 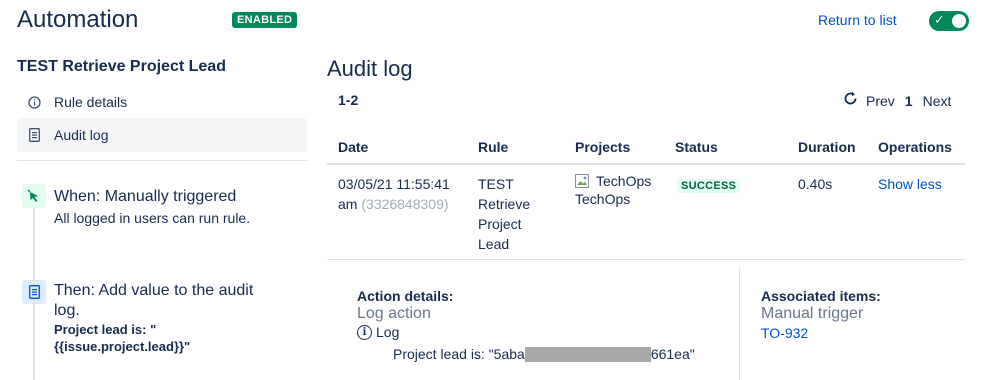 I want to click on info-icon: i, so click(x=364, y=332).